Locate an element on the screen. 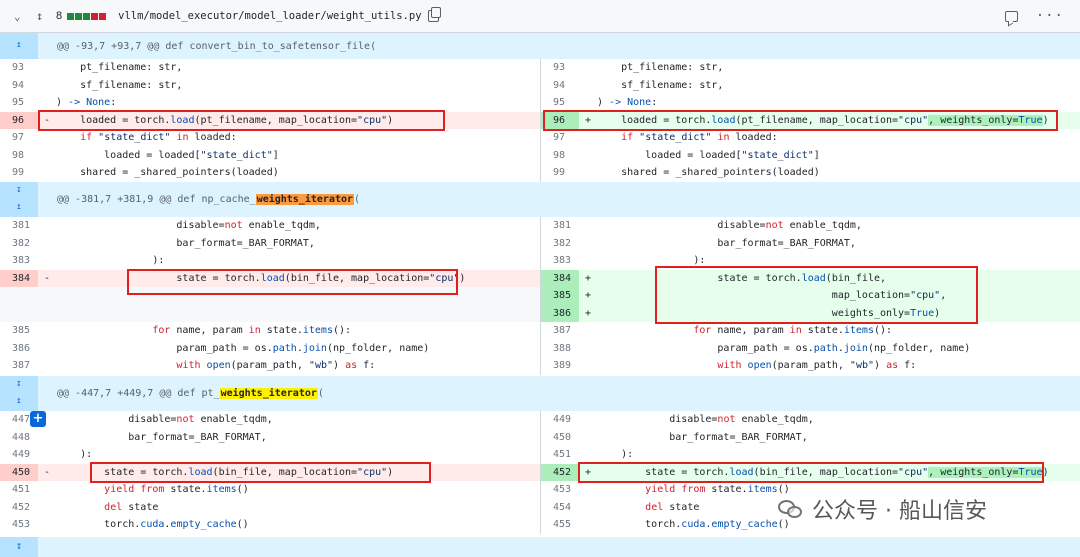 This screenshot has height=557, width=1080. code-line: for name, param in state.items(): is located at coordinates (793, 330).